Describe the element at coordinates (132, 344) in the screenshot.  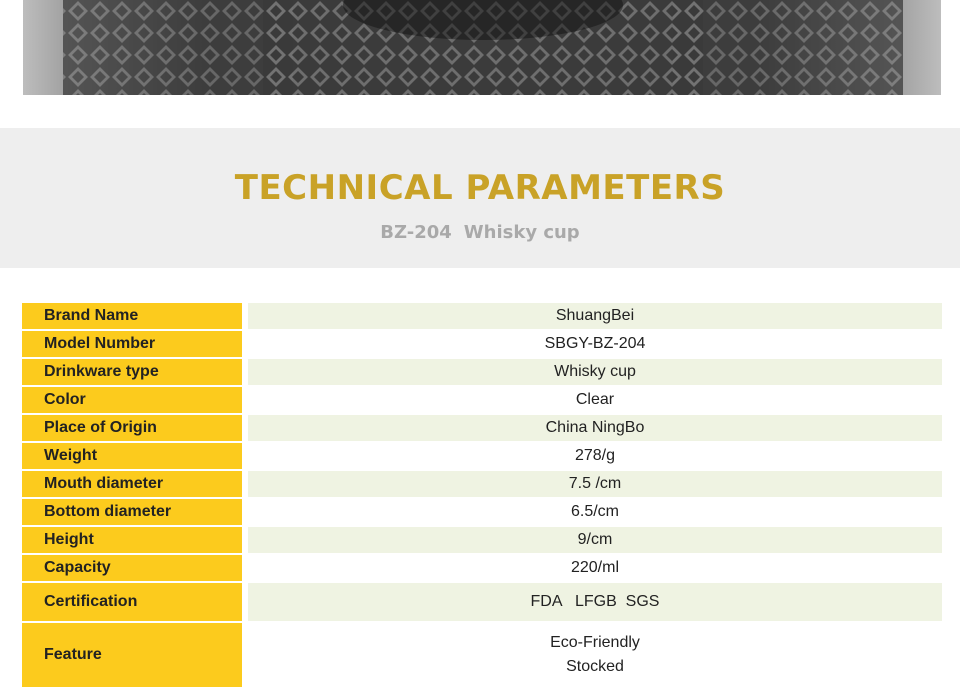
I see `spec-label: Model Number` at that location.